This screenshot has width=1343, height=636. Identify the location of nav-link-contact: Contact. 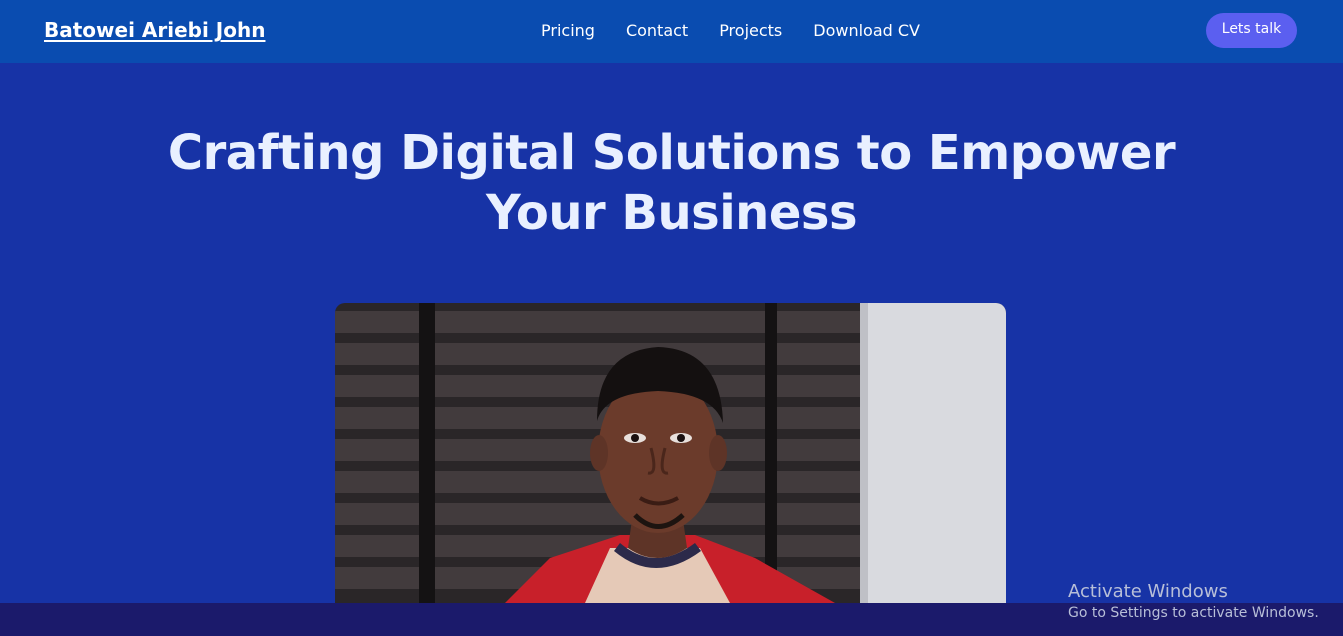
(657, 30).